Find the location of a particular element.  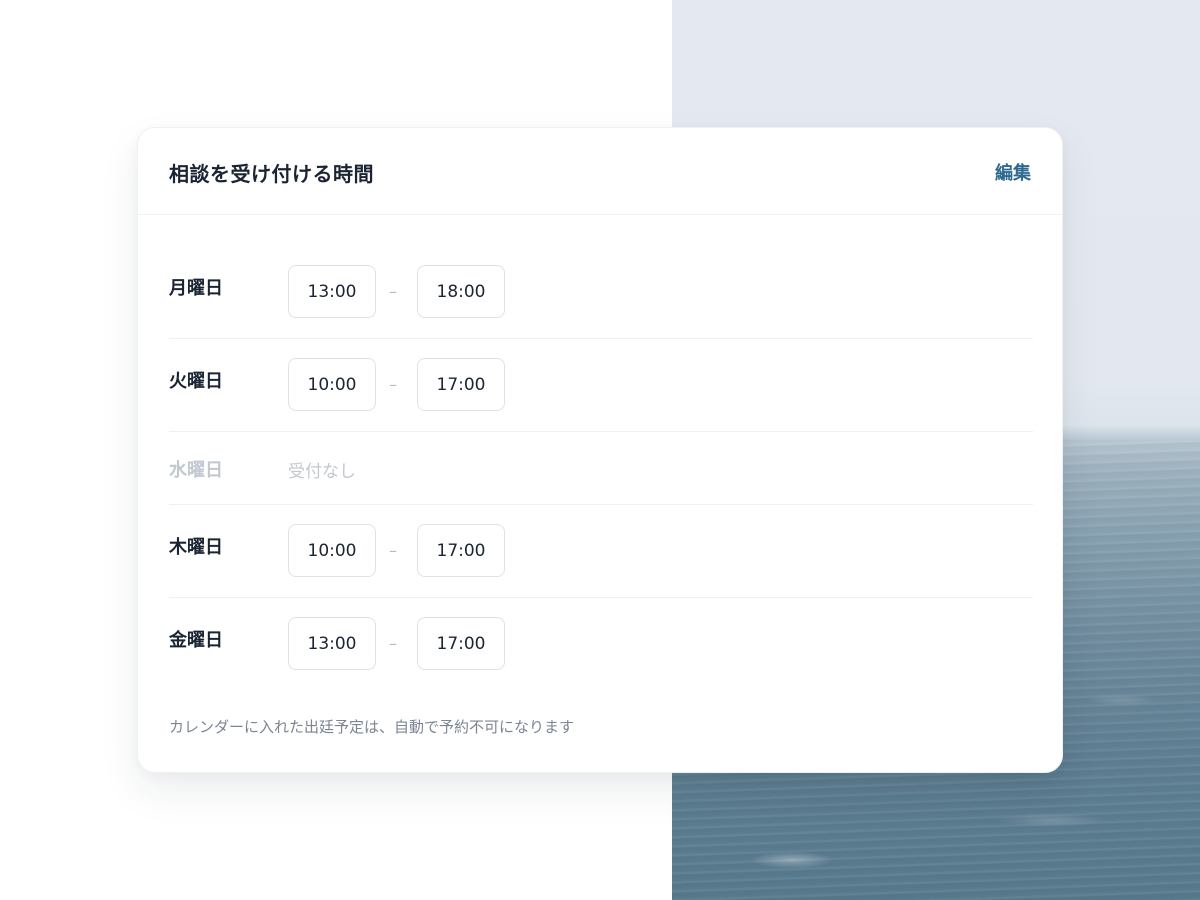

footnote: カレンダーに入れた出廷予定は、自動で予約不可になります is located at coordinates (372, 727).